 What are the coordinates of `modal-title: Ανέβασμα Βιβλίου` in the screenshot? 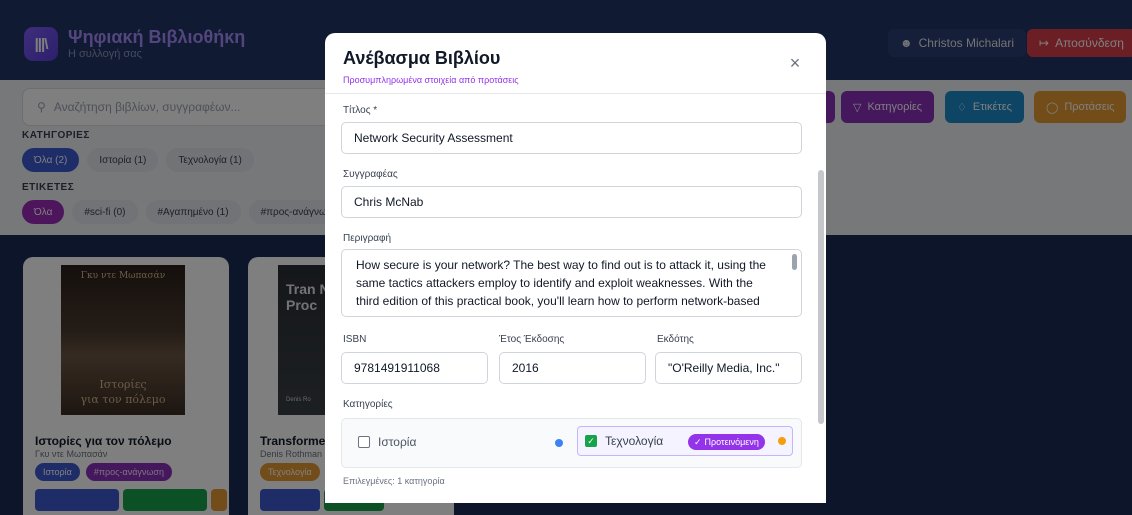 It's located at (422, 58).